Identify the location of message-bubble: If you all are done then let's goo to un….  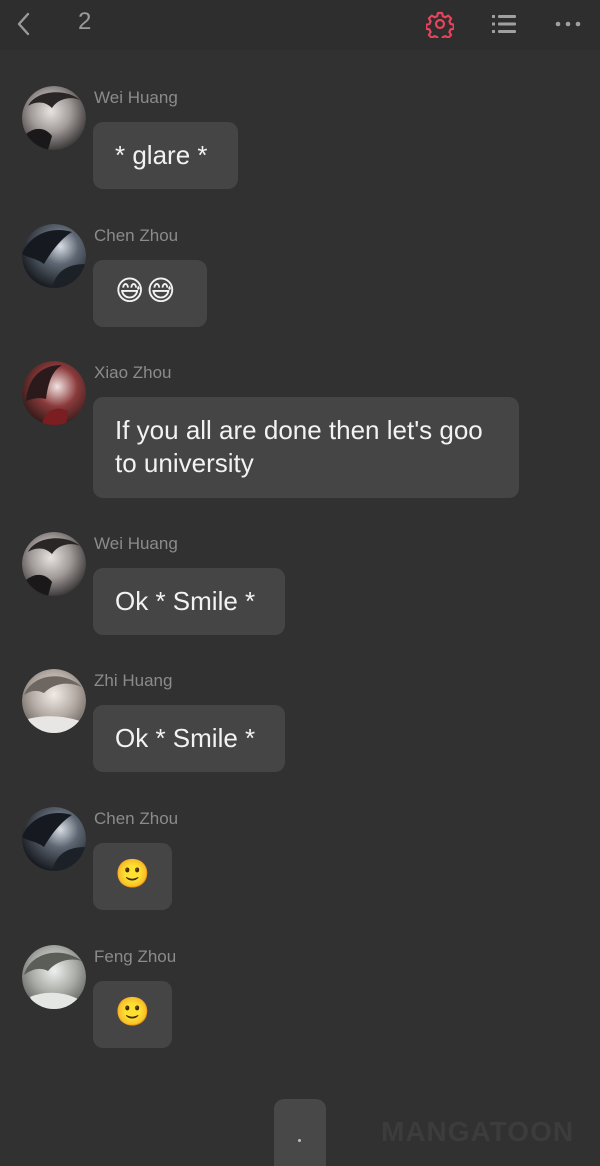
(306, 447).